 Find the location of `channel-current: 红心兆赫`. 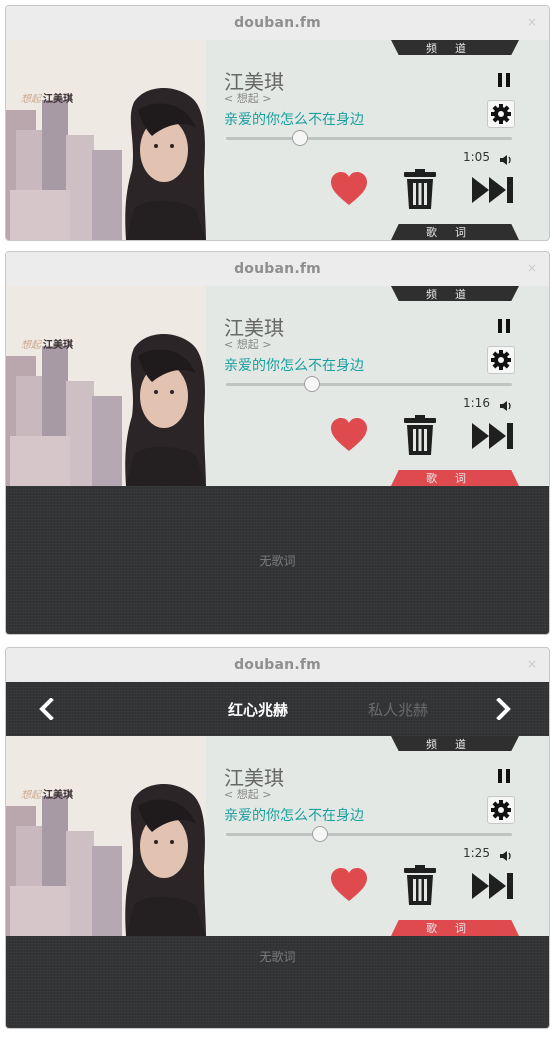

channel-current: 红心兆赫 is located at coordinates (258, 709).